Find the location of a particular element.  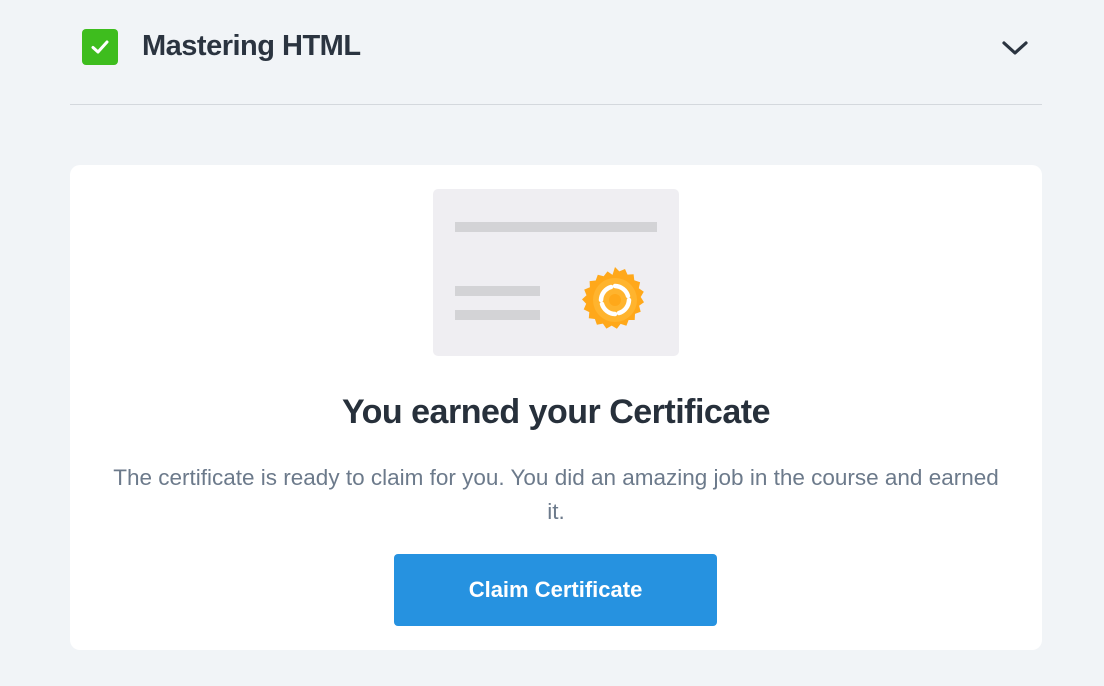

course-section-header: Mastering HTML is located at coordinates (556, 52).